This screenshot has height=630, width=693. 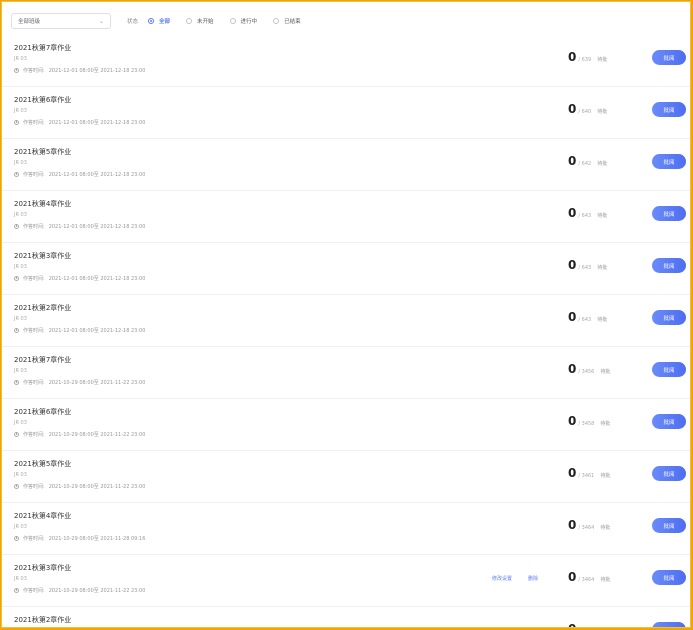 I want to click on radio-checked-icon, so click(x=151, y=21).